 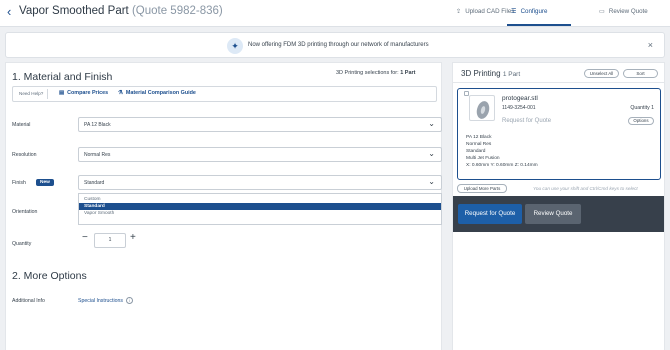 I want to click on quote-number: (Quote 5982-836), so click(x=177, y=11).